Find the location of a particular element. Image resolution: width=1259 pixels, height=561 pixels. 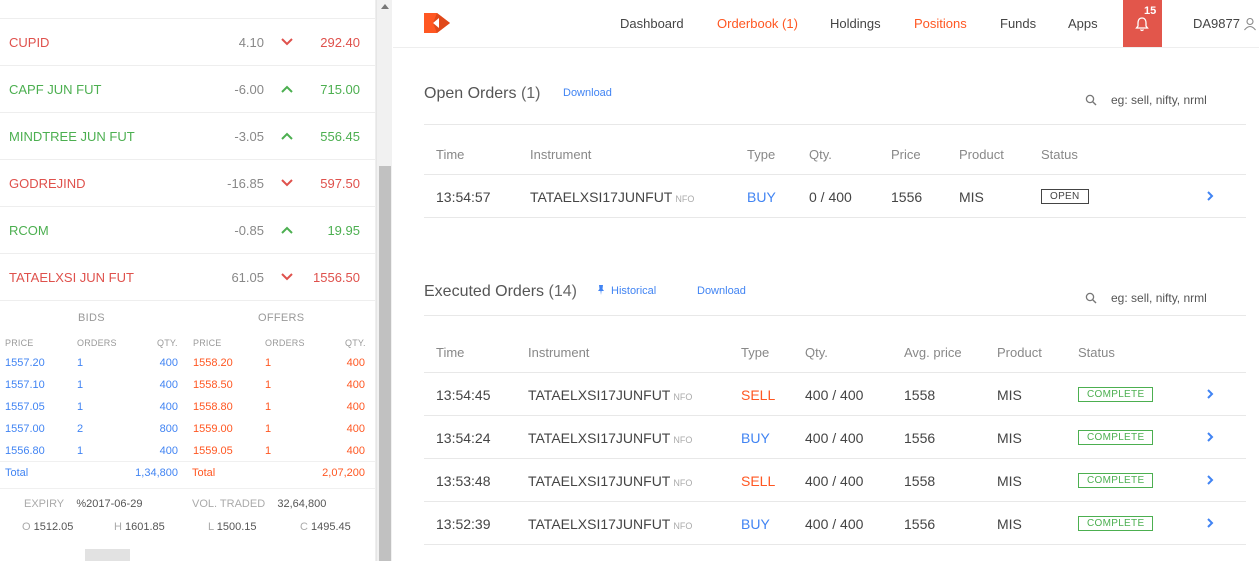

depth-row: 1557.10 1 400 1558.50 1 400 is located at coordinates (187, 390).